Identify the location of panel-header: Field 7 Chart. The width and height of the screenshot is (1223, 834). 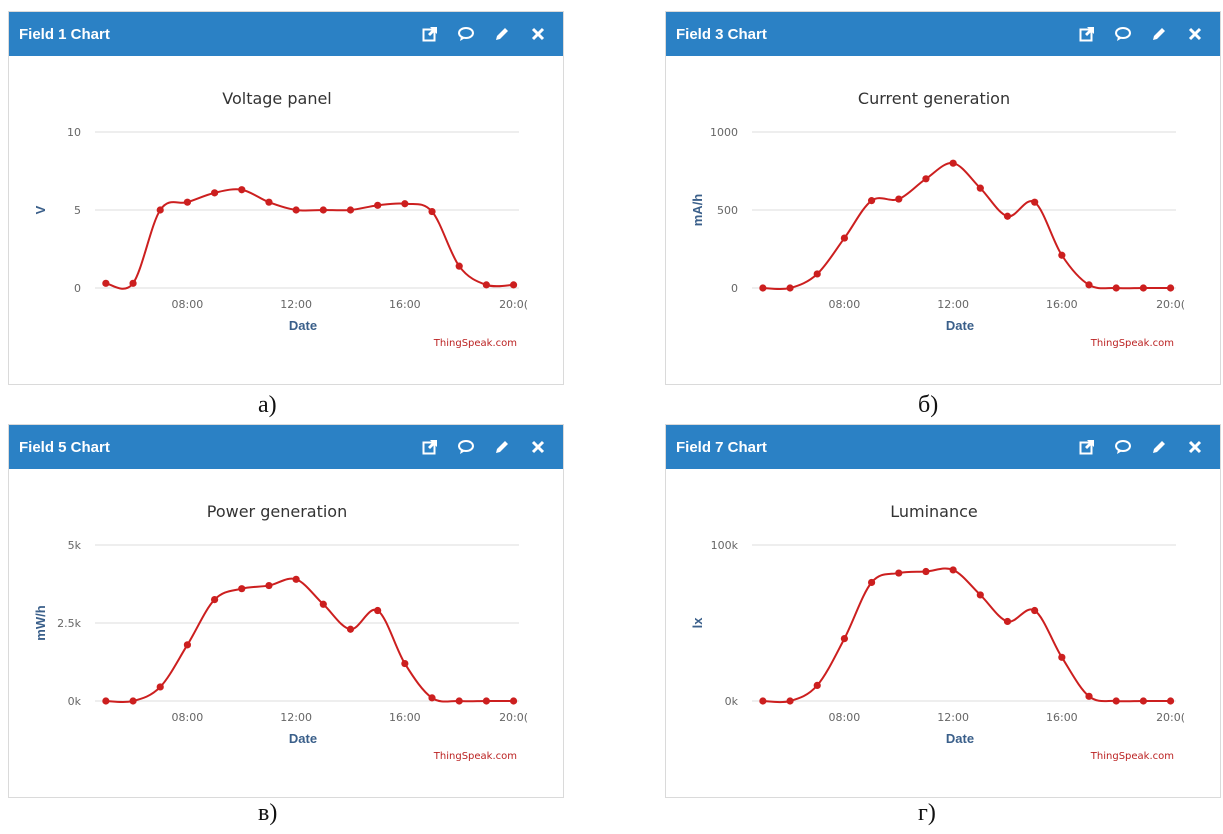
(943, 447).